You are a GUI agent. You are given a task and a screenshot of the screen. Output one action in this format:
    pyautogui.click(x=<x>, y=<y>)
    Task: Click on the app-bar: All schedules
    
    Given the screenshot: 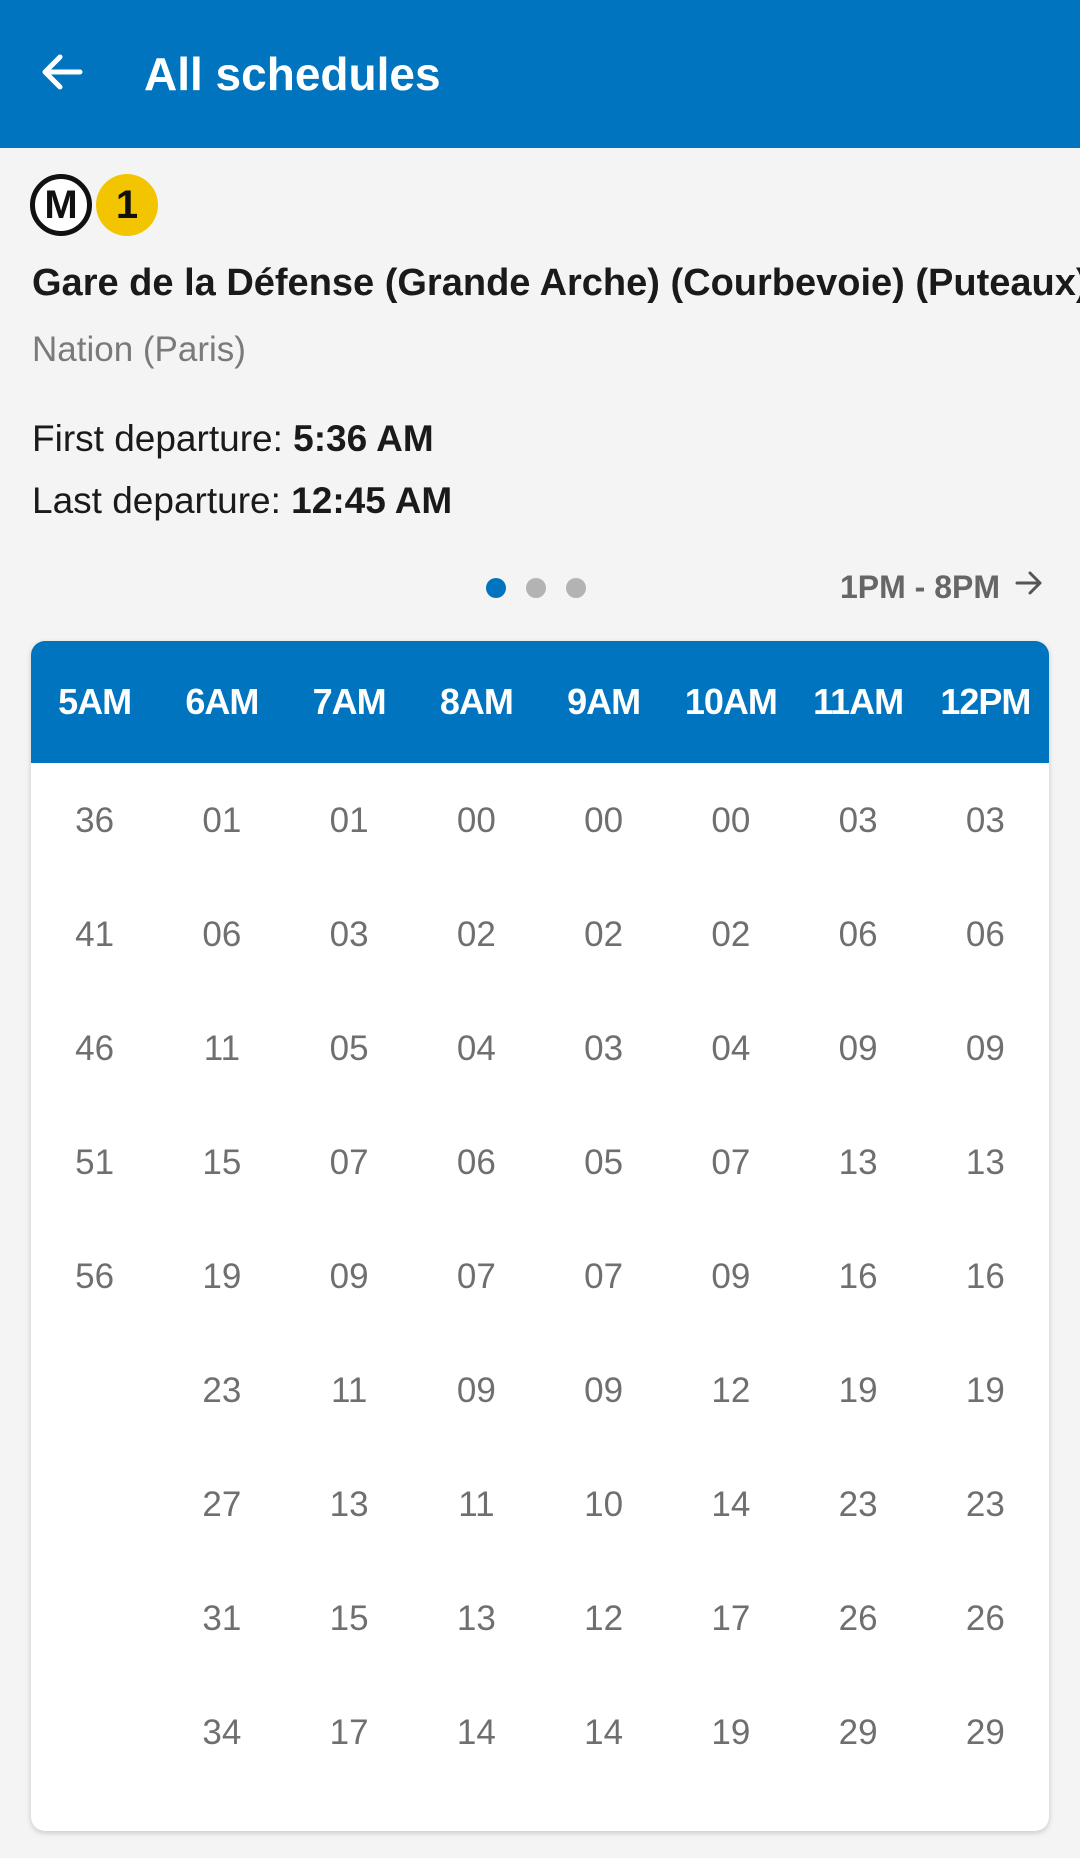 What is the action you would take?
    pyautogui.click(x=540, y=74)
    